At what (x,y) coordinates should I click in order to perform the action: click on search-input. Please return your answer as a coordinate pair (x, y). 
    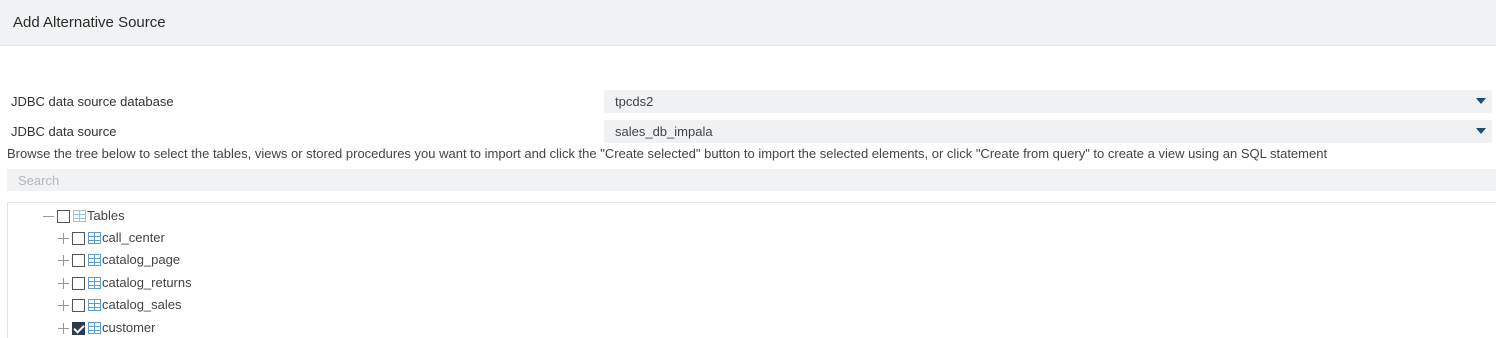
    Looking at the image, I should click on (751, 180).